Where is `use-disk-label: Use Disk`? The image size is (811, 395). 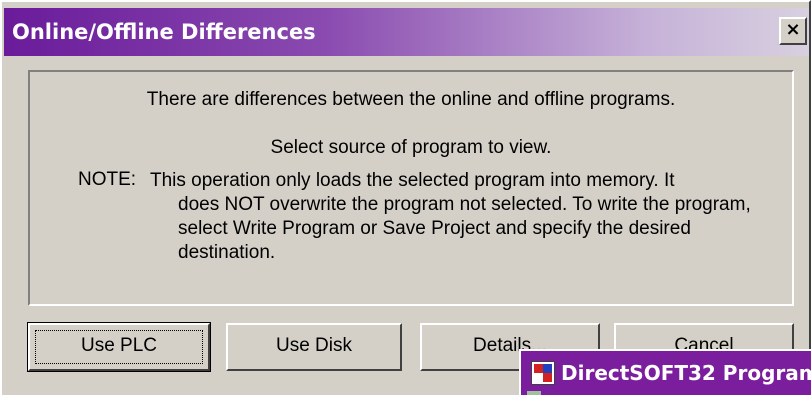 use-disk-label: Use Disk is located at coordinates (313, 345).